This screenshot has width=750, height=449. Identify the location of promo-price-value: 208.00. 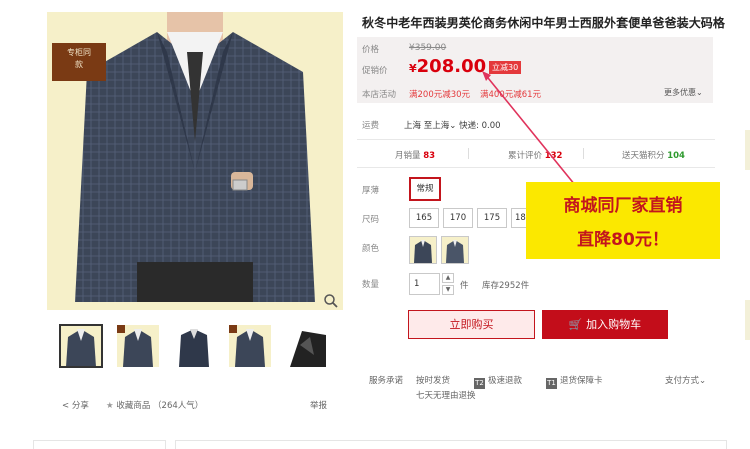
(451, 66).